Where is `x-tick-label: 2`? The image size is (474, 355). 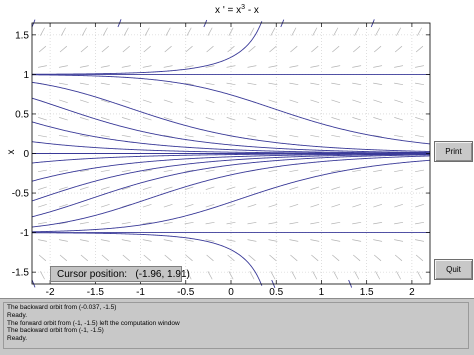 x-tick-label: 2 is located at coordinates (412, 292).